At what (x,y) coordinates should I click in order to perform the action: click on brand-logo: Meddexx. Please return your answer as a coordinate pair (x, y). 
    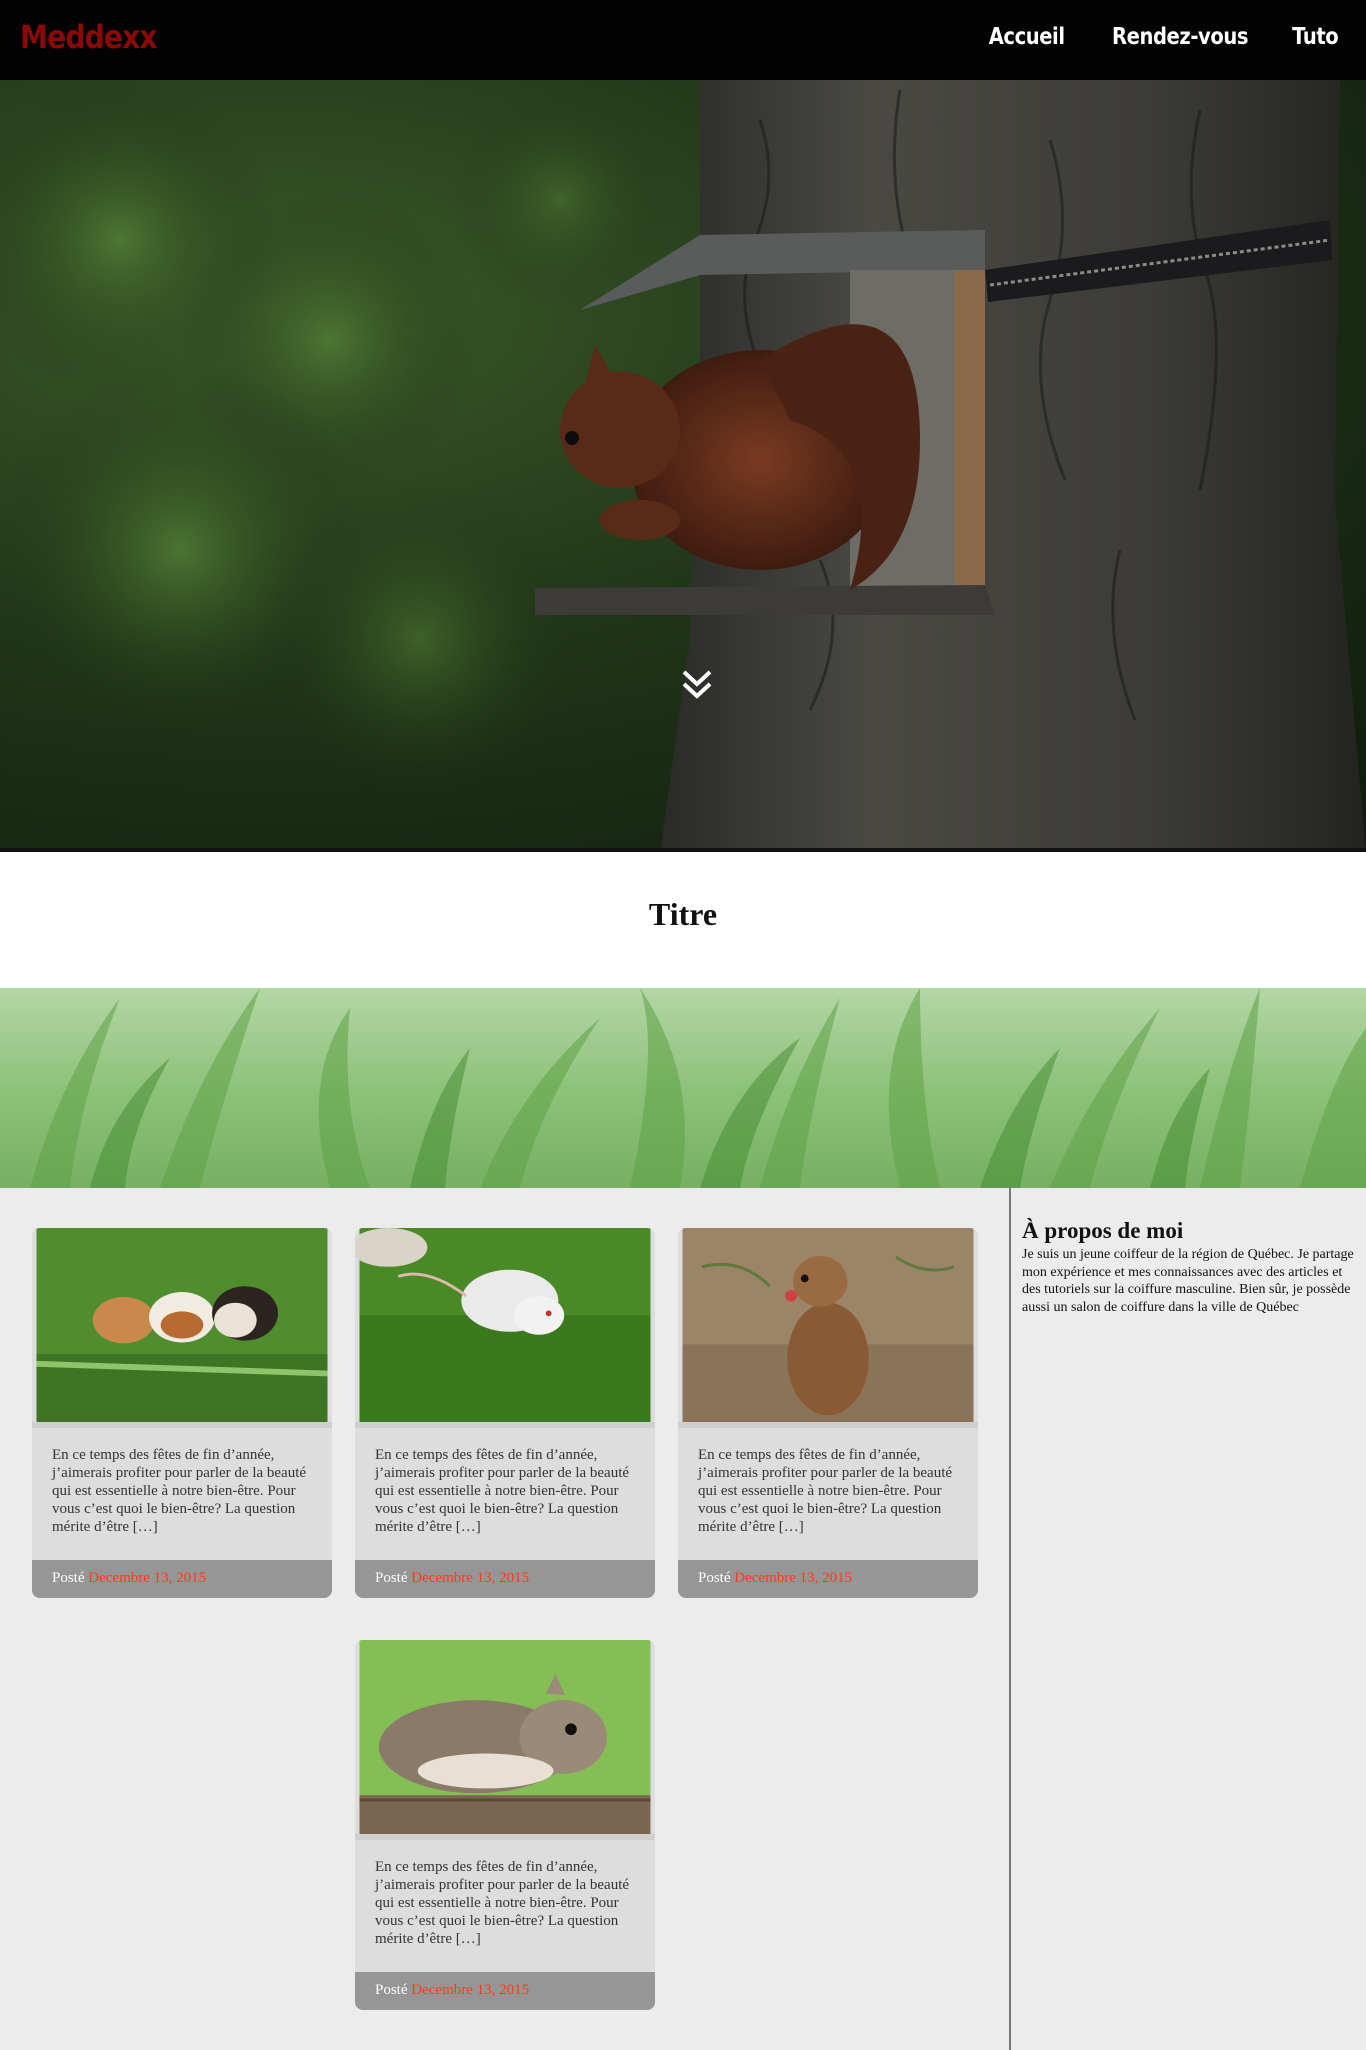
    Looking at the image, I should click on (89, 37).